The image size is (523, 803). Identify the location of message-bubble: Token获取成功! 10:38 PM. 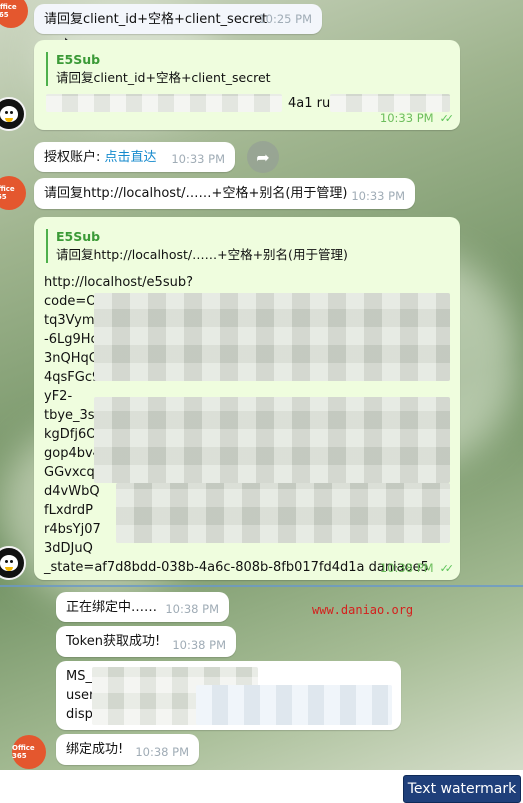
(146, 641).